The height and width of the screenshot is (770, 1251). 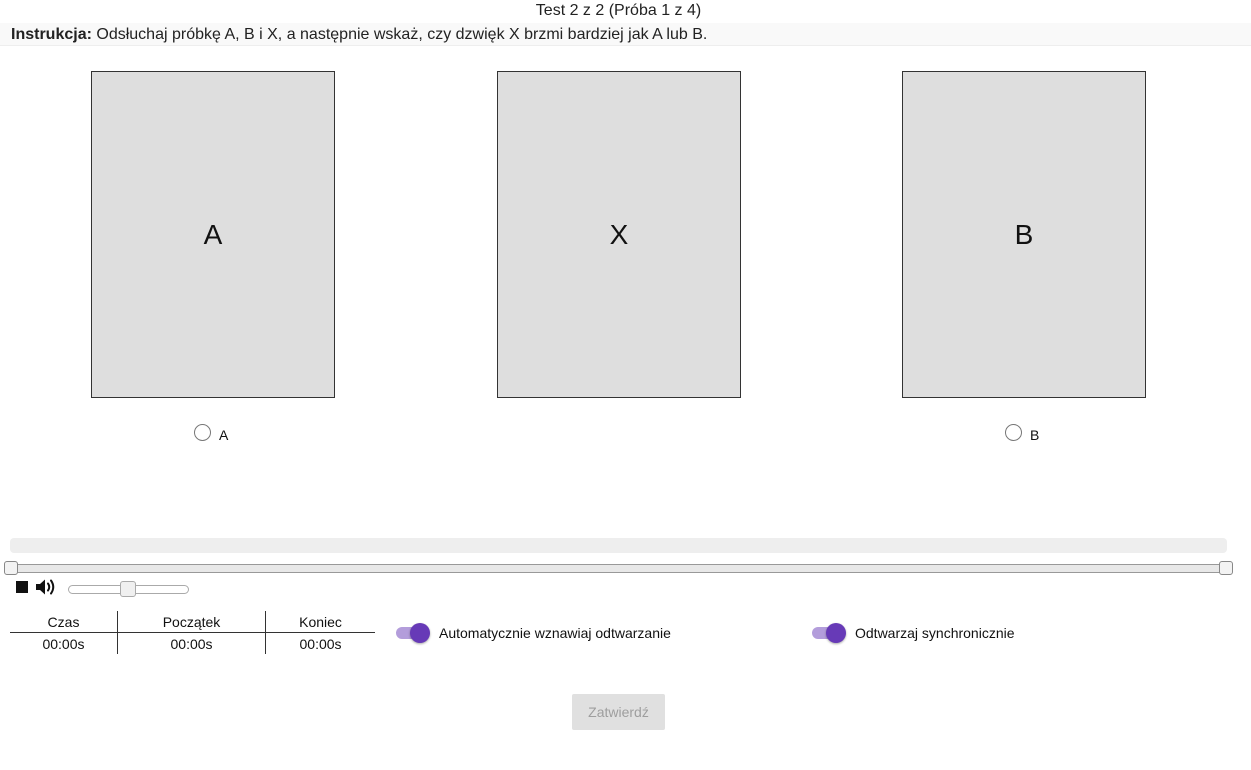 I want to click on auto-resume-label: Automatycznie wznawiaj odtwarzanie, so click(x=555, y=633).